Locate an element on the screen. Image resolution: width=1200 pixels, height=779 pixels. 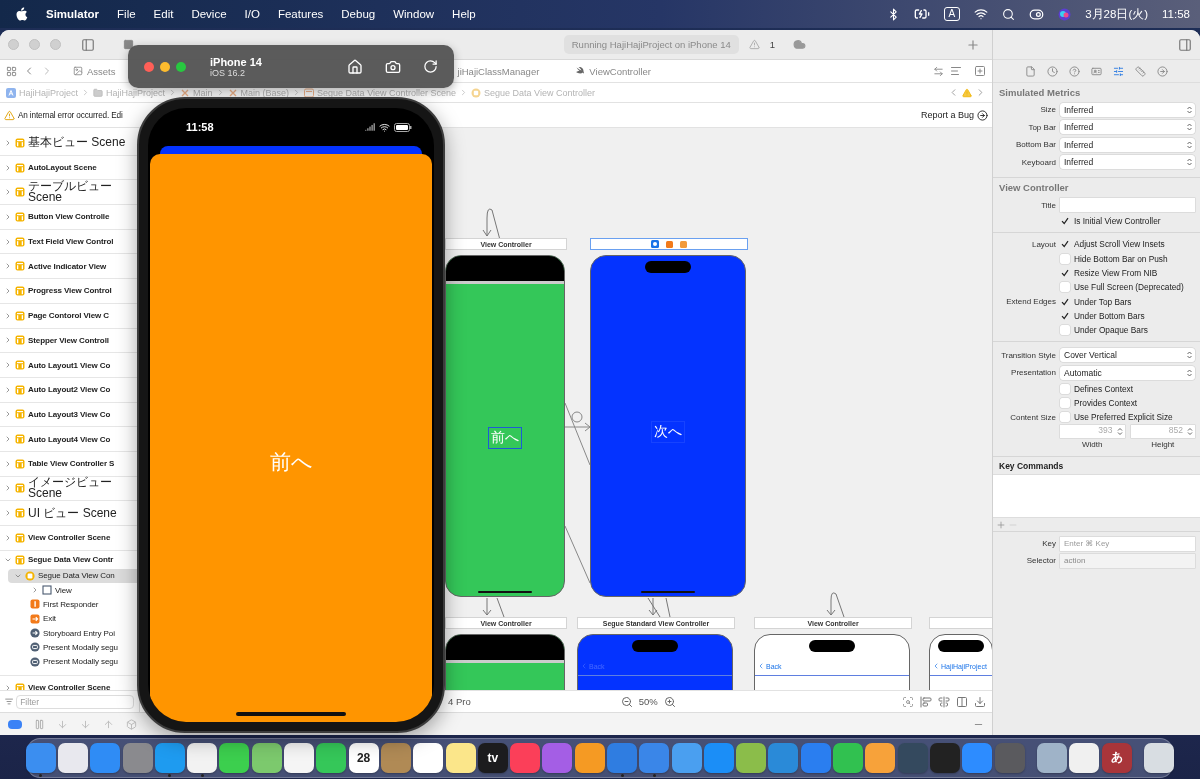
scene-button: 次へ is located at coordinates (668, 432).